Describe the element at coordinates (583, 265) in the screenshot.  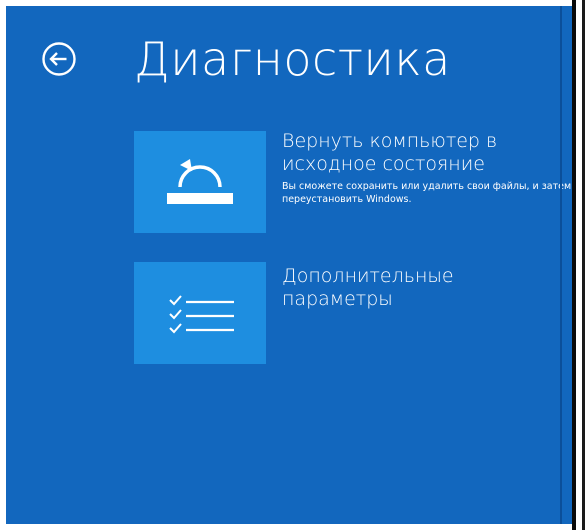
I see `frame-border-outer` at that location.